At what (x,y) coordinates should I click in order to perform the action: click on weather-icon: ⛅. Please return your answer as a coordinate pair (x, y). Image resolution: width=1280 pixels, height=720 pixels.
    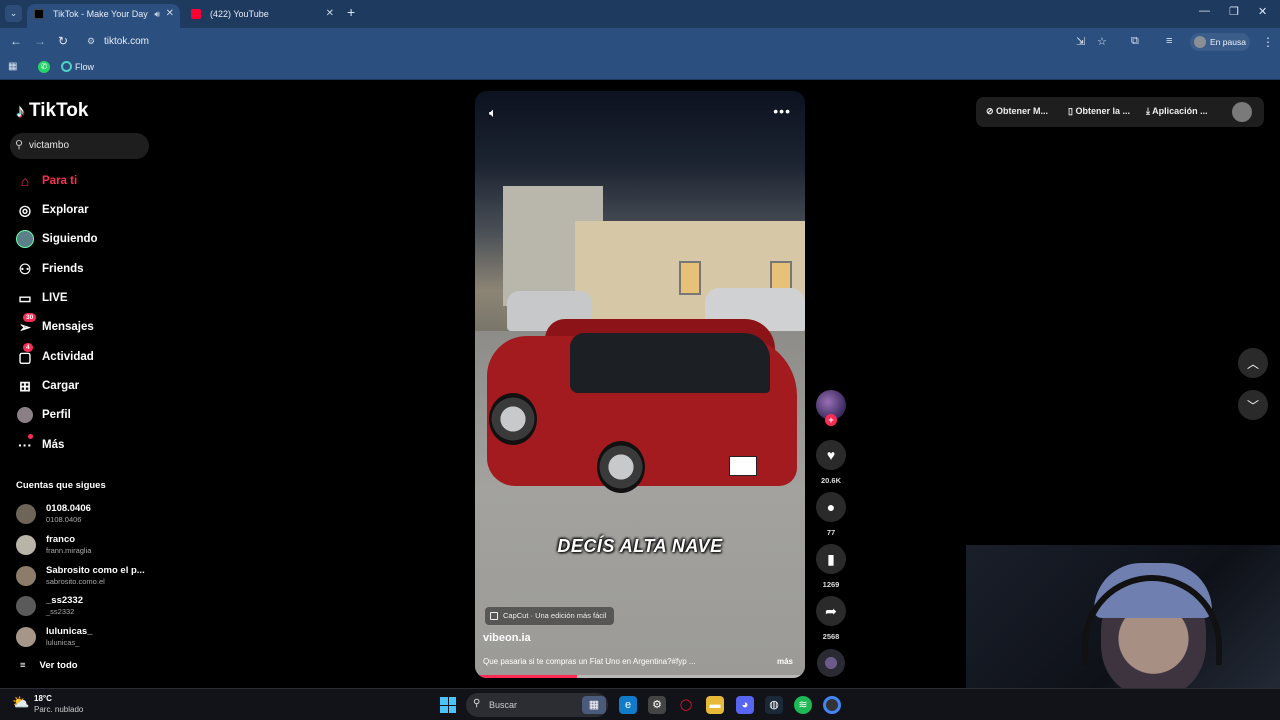
    Looking at the image, I should click on (20, 702).